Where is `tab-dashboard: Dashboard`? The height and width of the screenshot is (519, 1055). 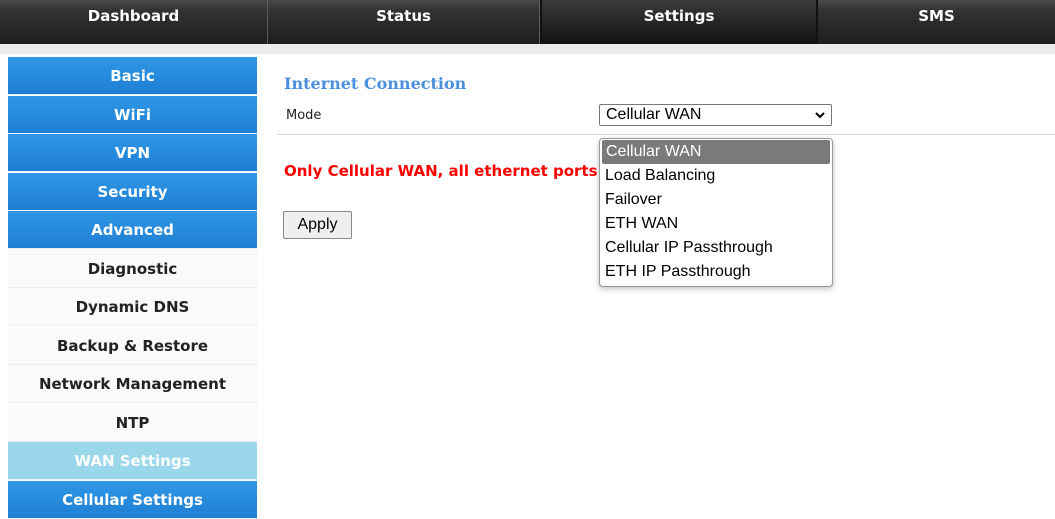 tab-dashboard: Dashboard is located at coordinates (134, 22).